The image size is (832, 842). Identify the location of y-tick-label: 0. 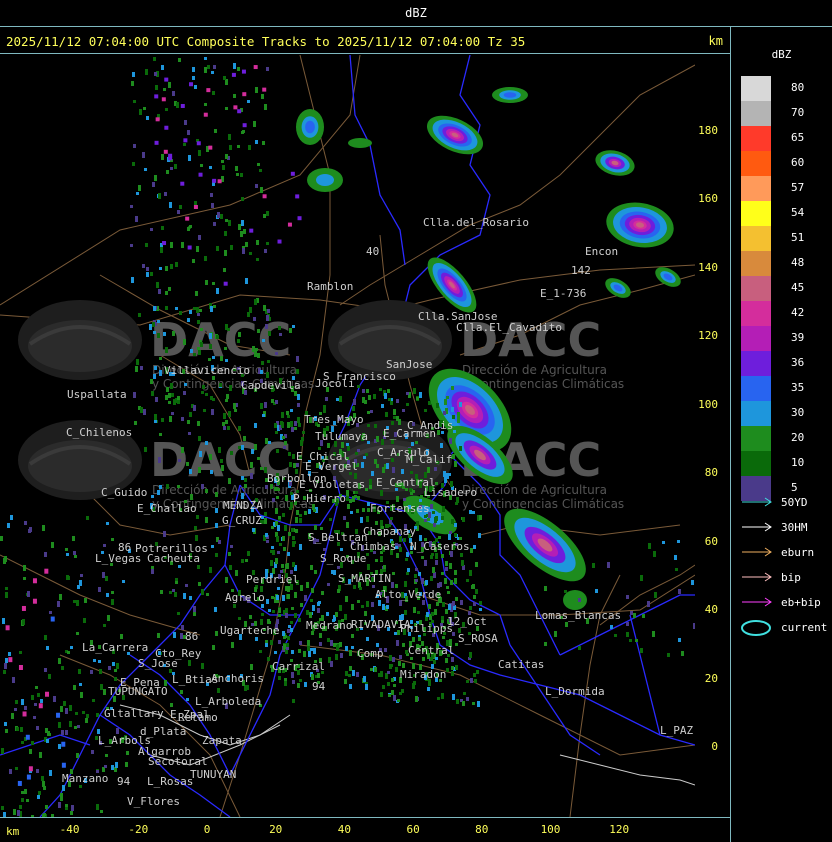
(714, 746).